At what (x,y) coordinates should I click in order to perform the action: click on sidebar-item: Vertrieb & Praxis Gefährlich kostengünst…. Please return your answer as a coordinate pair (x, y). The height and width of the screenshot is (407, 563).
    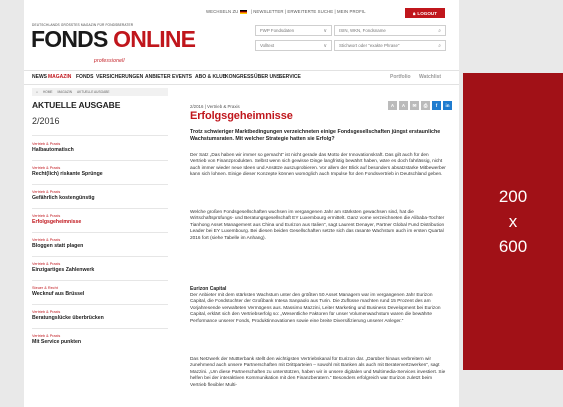
    Looking at the image, I should click on (100, 195).